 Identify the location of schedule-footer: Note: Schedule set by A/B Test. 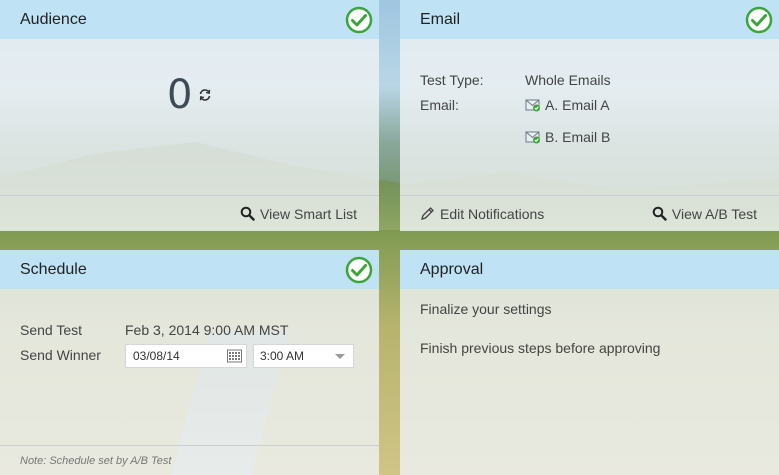
(189, 460).